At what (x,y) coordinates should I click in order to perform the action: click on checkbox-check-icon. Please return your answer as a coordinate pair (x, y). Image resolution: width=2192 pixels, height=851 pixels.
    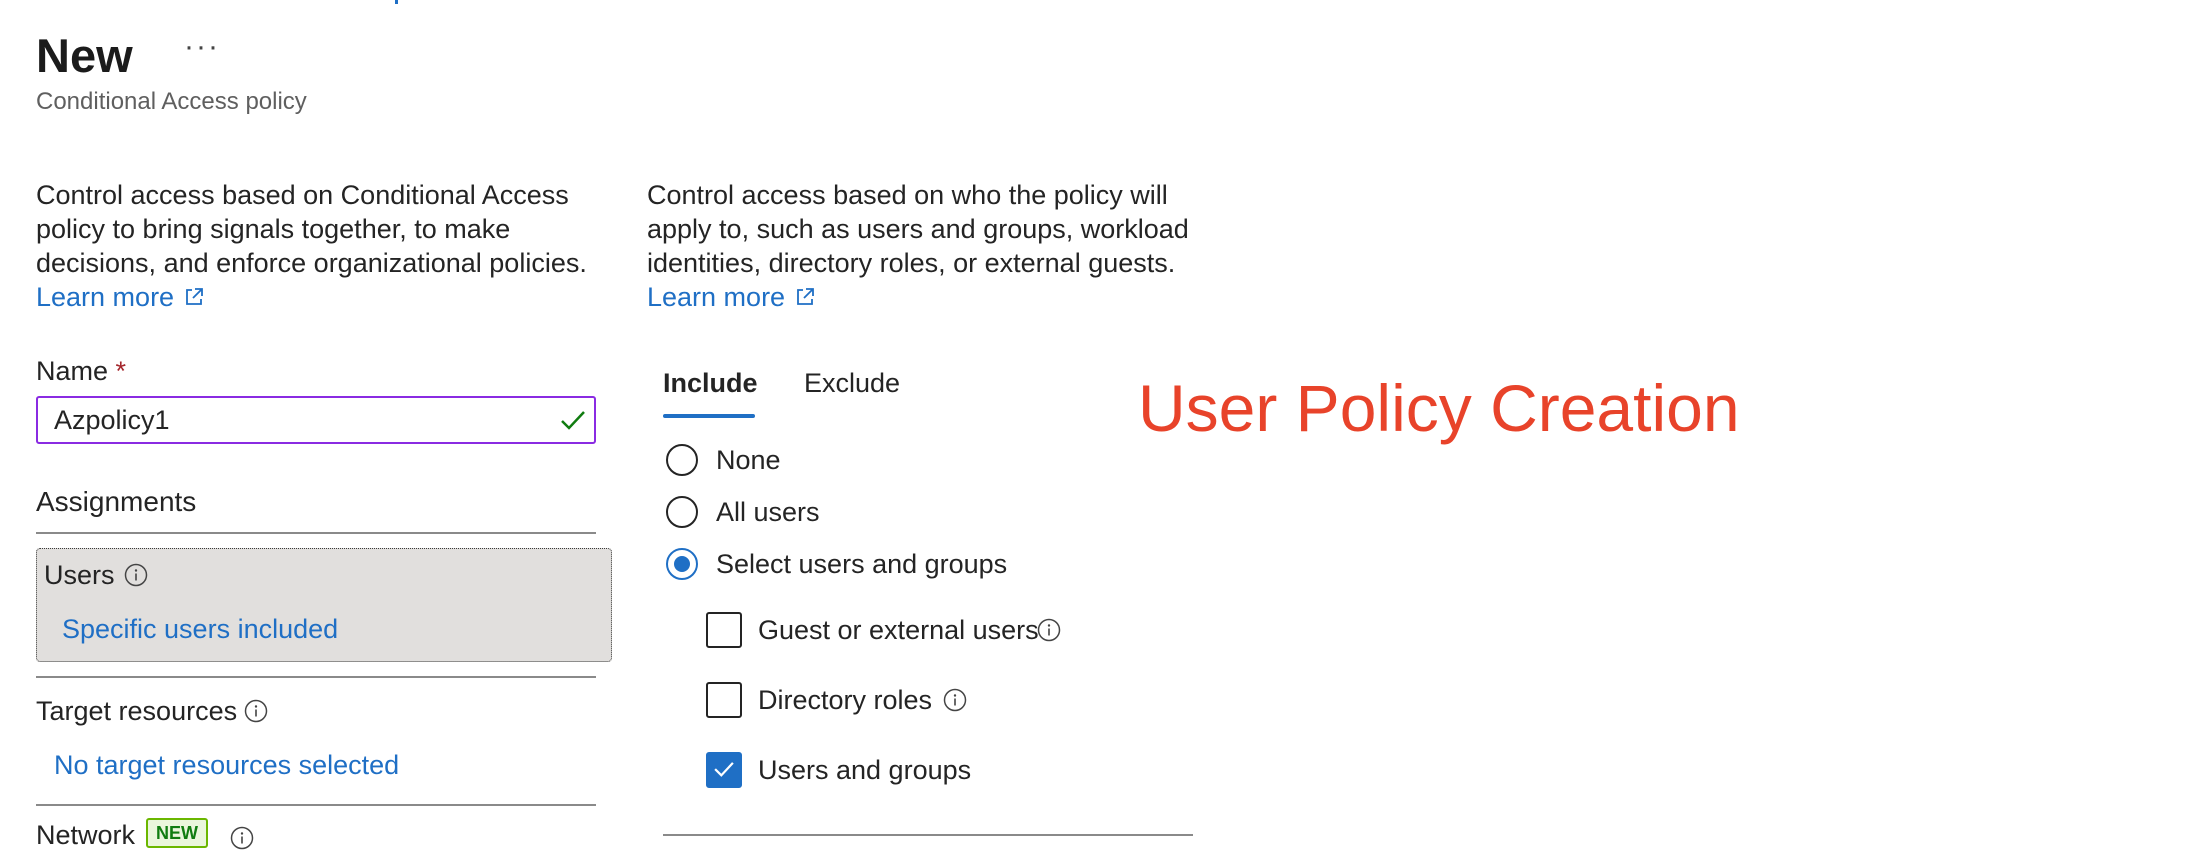
    Looking at the image, I should click on (724, 769).